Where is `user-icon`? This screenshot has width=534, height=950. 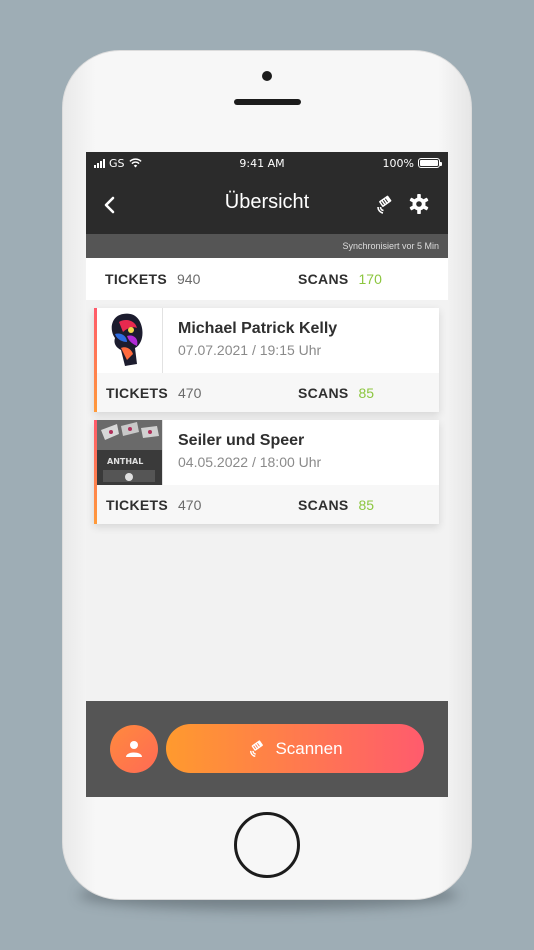 user-icon is located at coordinates (134, 749).